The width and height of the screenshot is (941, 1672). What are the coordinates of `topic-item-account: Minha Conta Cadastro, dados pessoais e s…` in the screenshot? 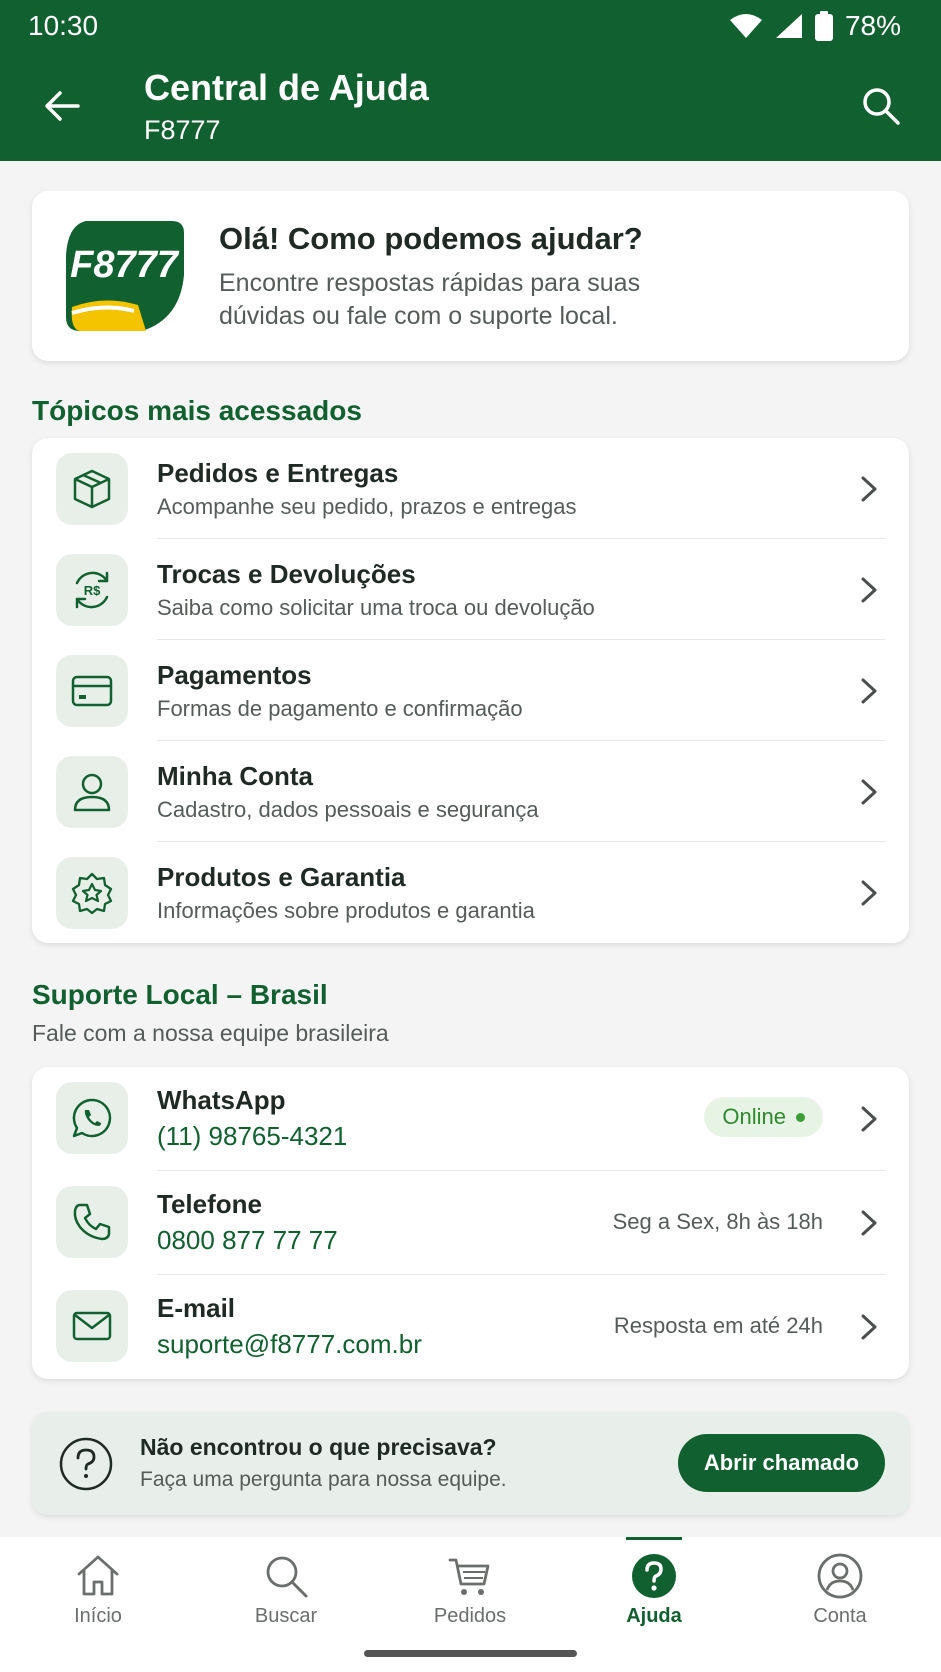 It's located at (470, 791).